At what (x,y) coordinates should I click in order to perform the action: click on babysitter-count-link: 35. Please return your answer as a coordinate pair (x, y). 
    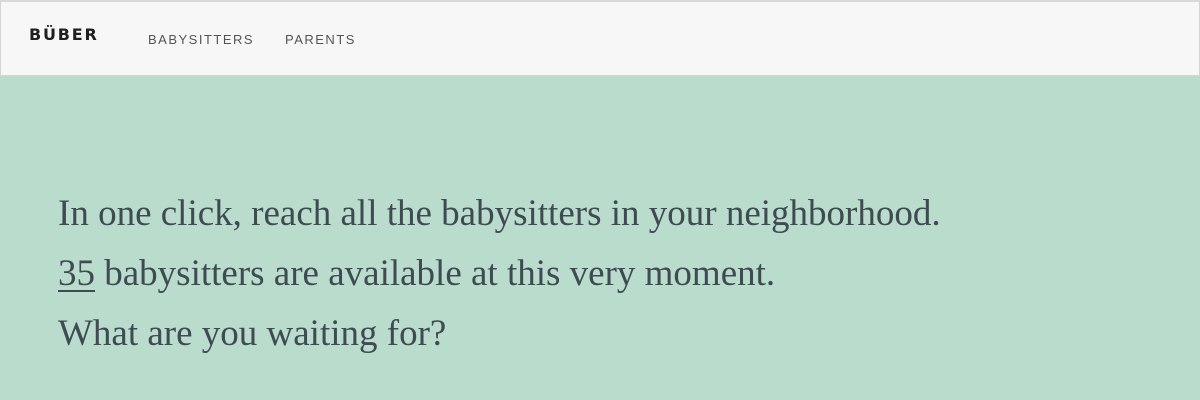
    Looking at the image, I should click on (76, 273).